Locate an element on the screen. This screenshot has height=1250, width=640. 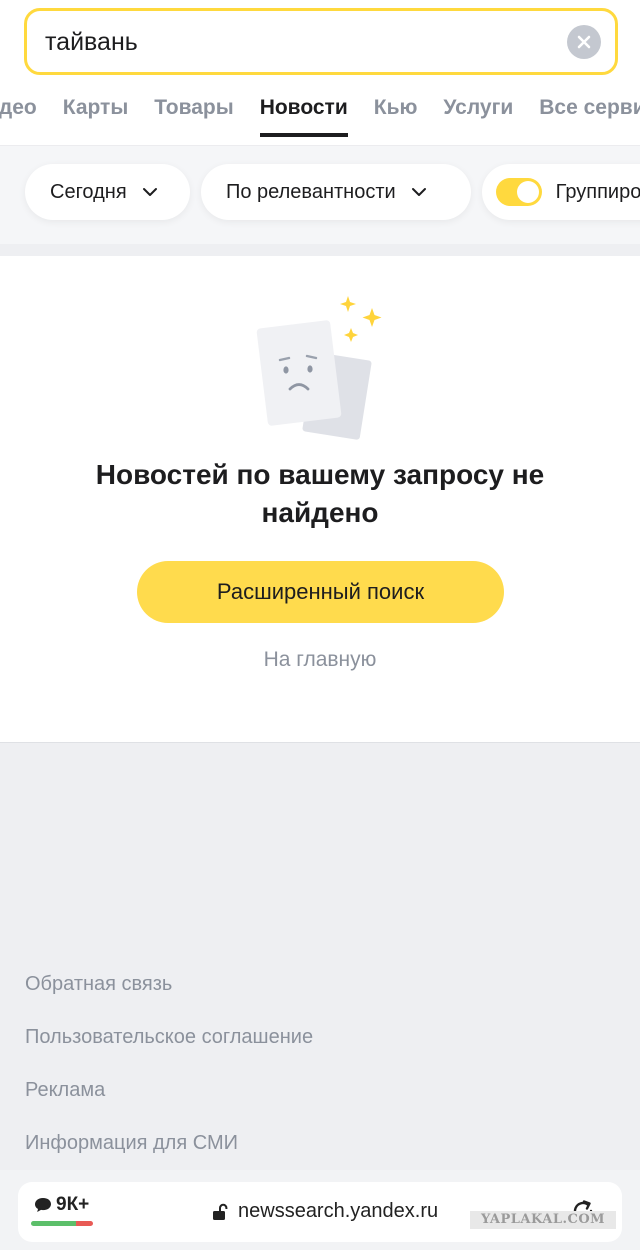
period-filter: Сегодня is located at coordinates (107, 192).